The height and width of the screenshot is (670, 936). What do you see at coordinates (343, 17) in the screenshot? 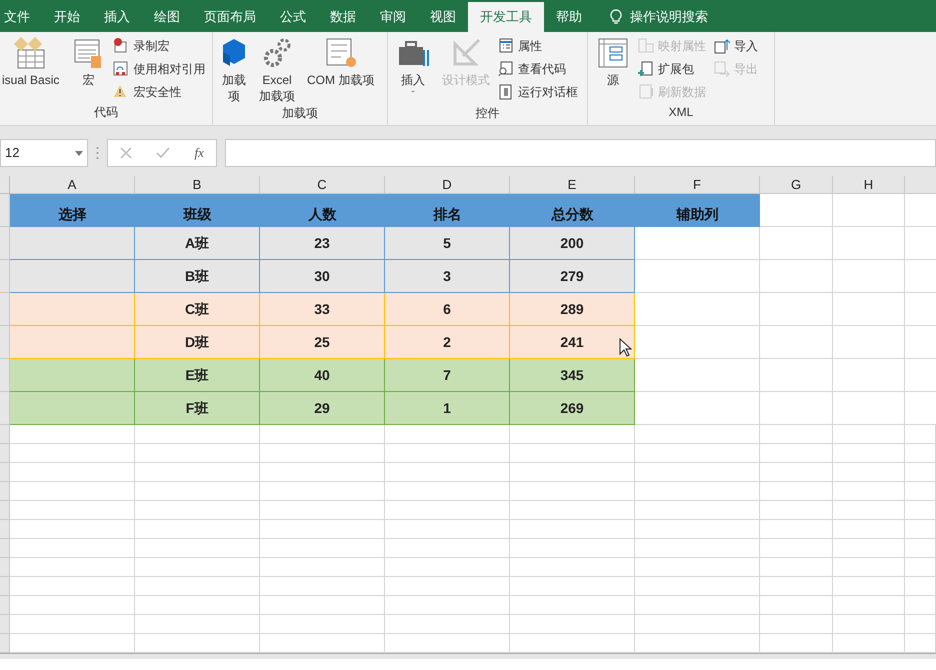
I see `ribbon-tab: 数据` at bounding box center [343, 17].